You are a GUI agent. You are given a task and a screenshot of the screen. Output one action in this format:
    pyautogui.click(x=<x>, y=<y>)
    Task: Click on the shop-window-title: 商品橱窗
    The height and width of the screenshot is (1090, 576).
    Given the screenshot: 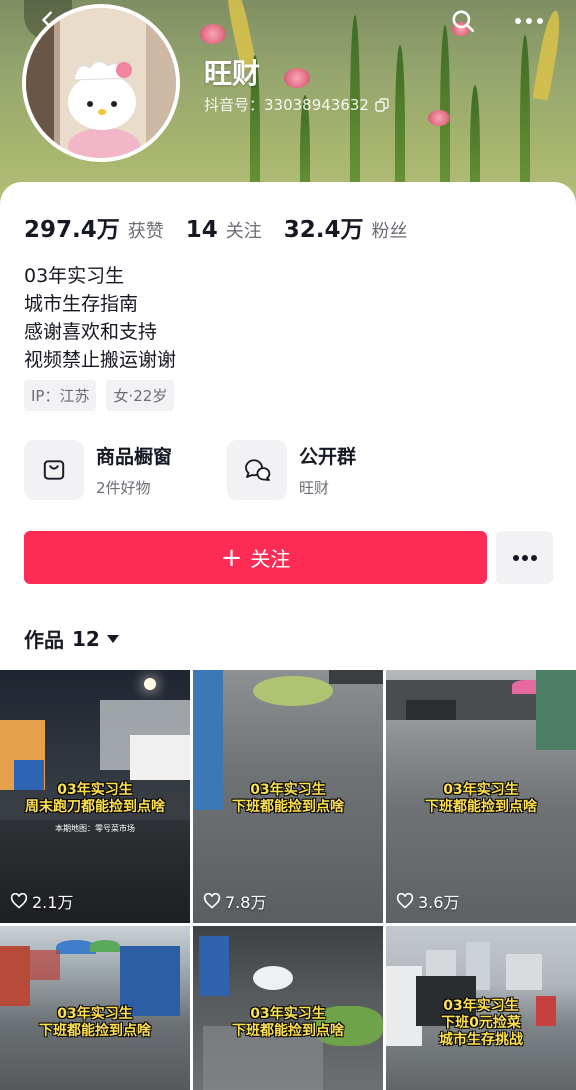 What is the action you would take?
    pyautogui.click(x=134, y=457)
    